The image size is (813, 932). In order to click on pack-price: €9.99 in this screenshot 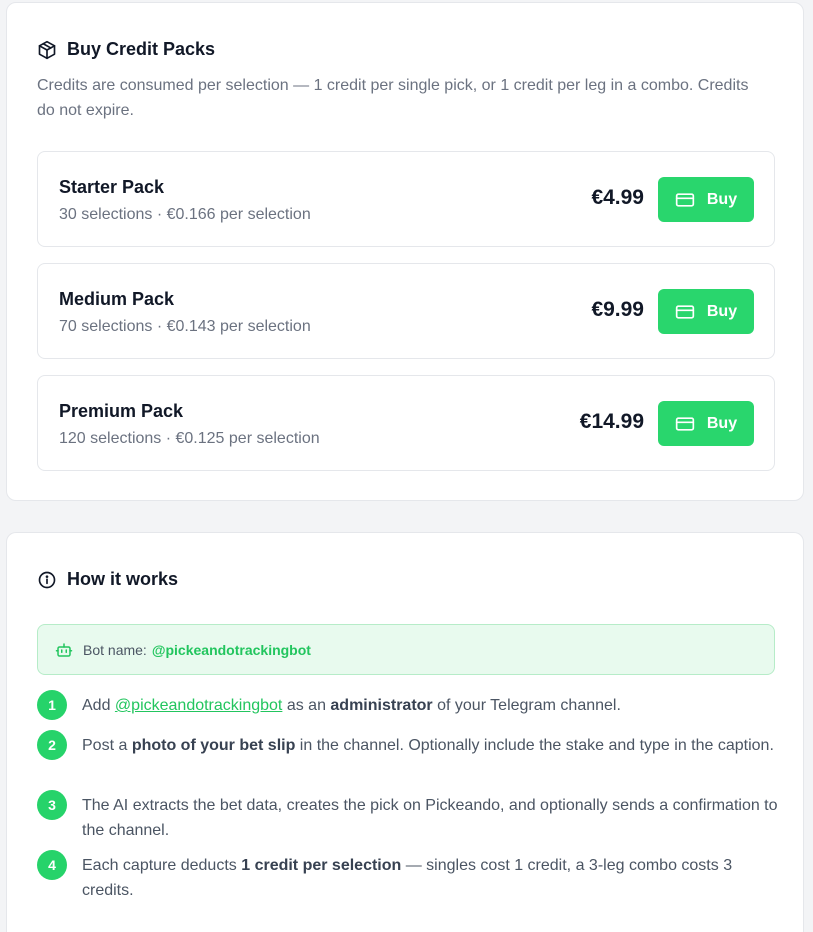, I will do `click(617, 309)`.